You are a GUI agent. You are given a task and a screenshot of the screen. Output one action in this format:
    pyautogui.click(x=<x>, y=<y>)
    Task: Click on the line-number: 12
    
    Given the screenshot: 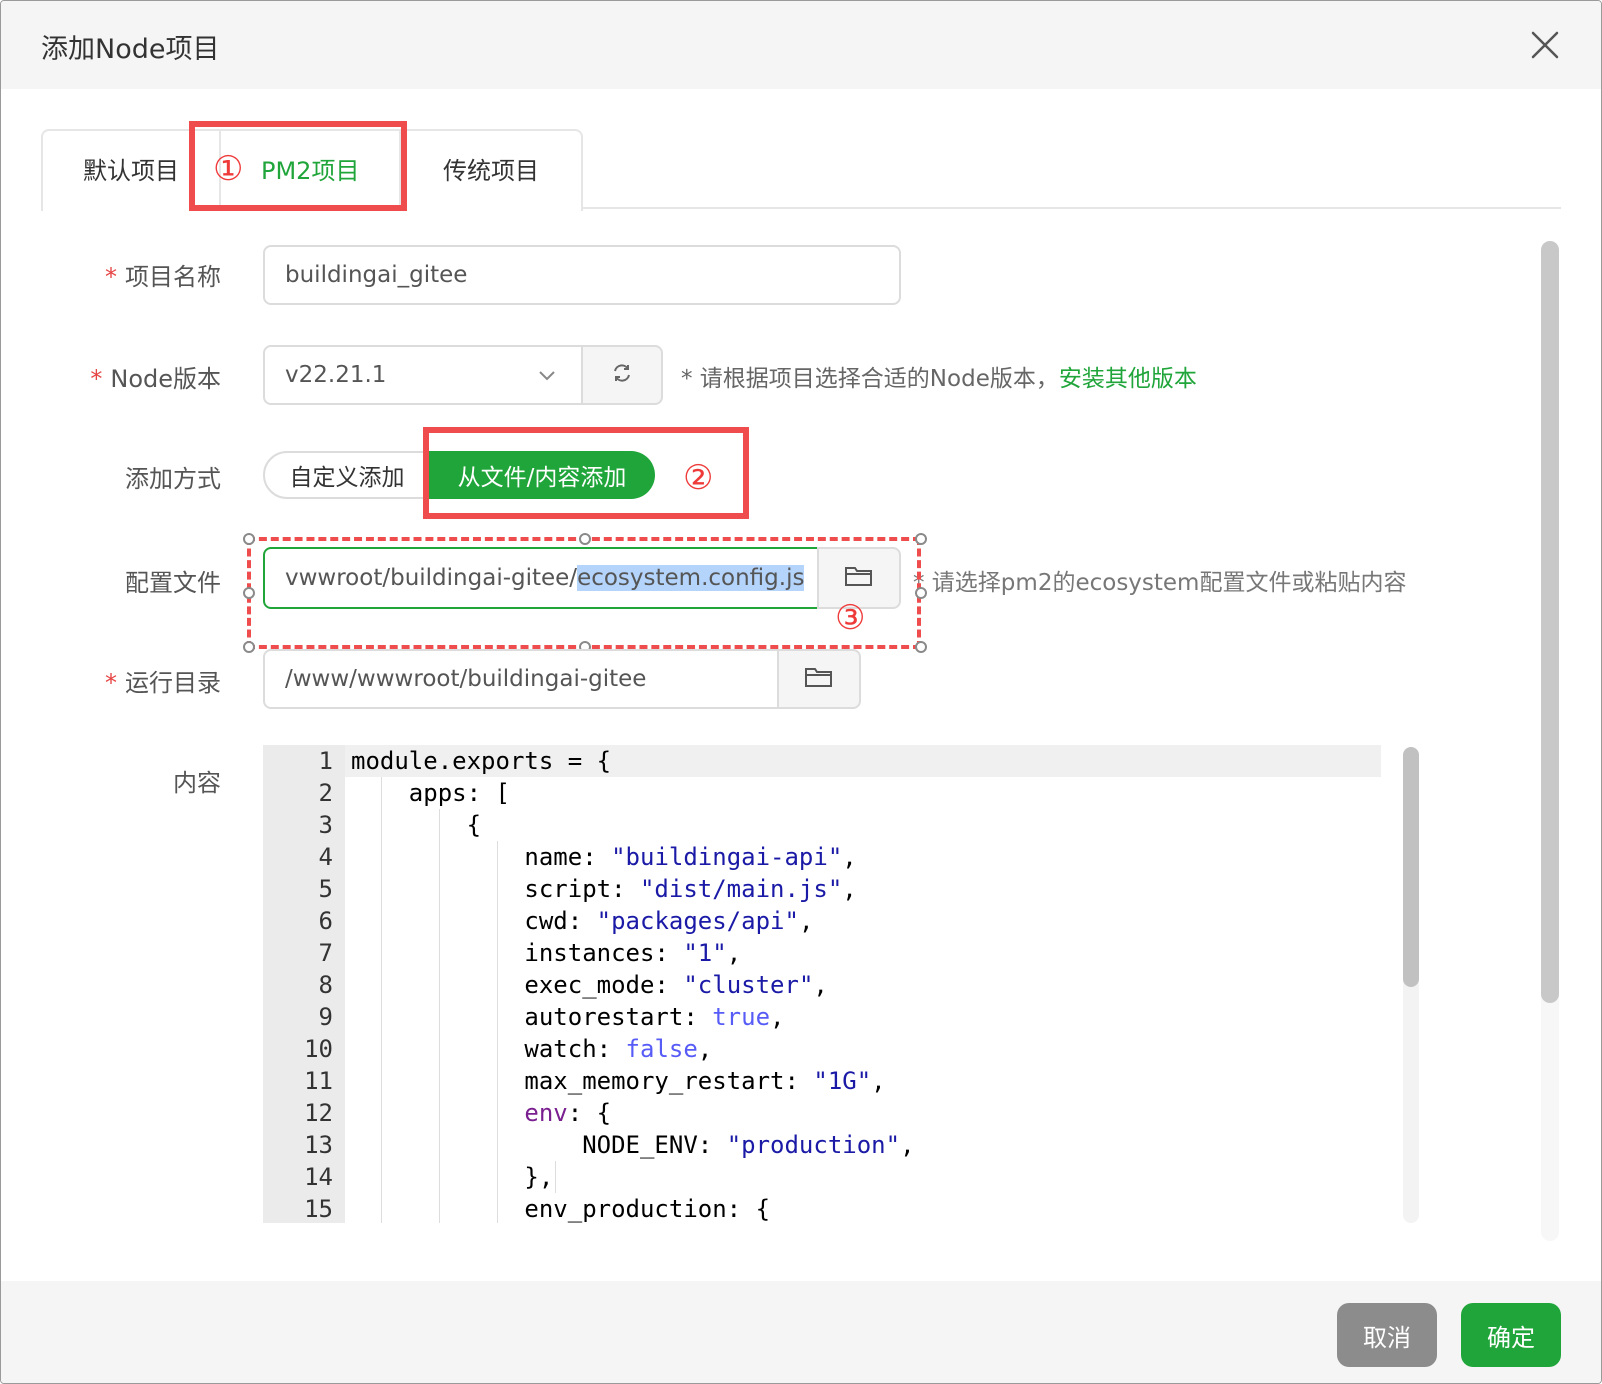 What is the action you would take?
    pyautogui.click(x=318, y=1113)
    